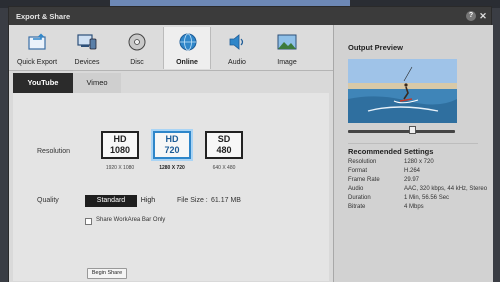  What do you see at coordinates (87, 62) in the screenshot?
I see `tab-devices-label: Devices` at bounding box center [87, 62].